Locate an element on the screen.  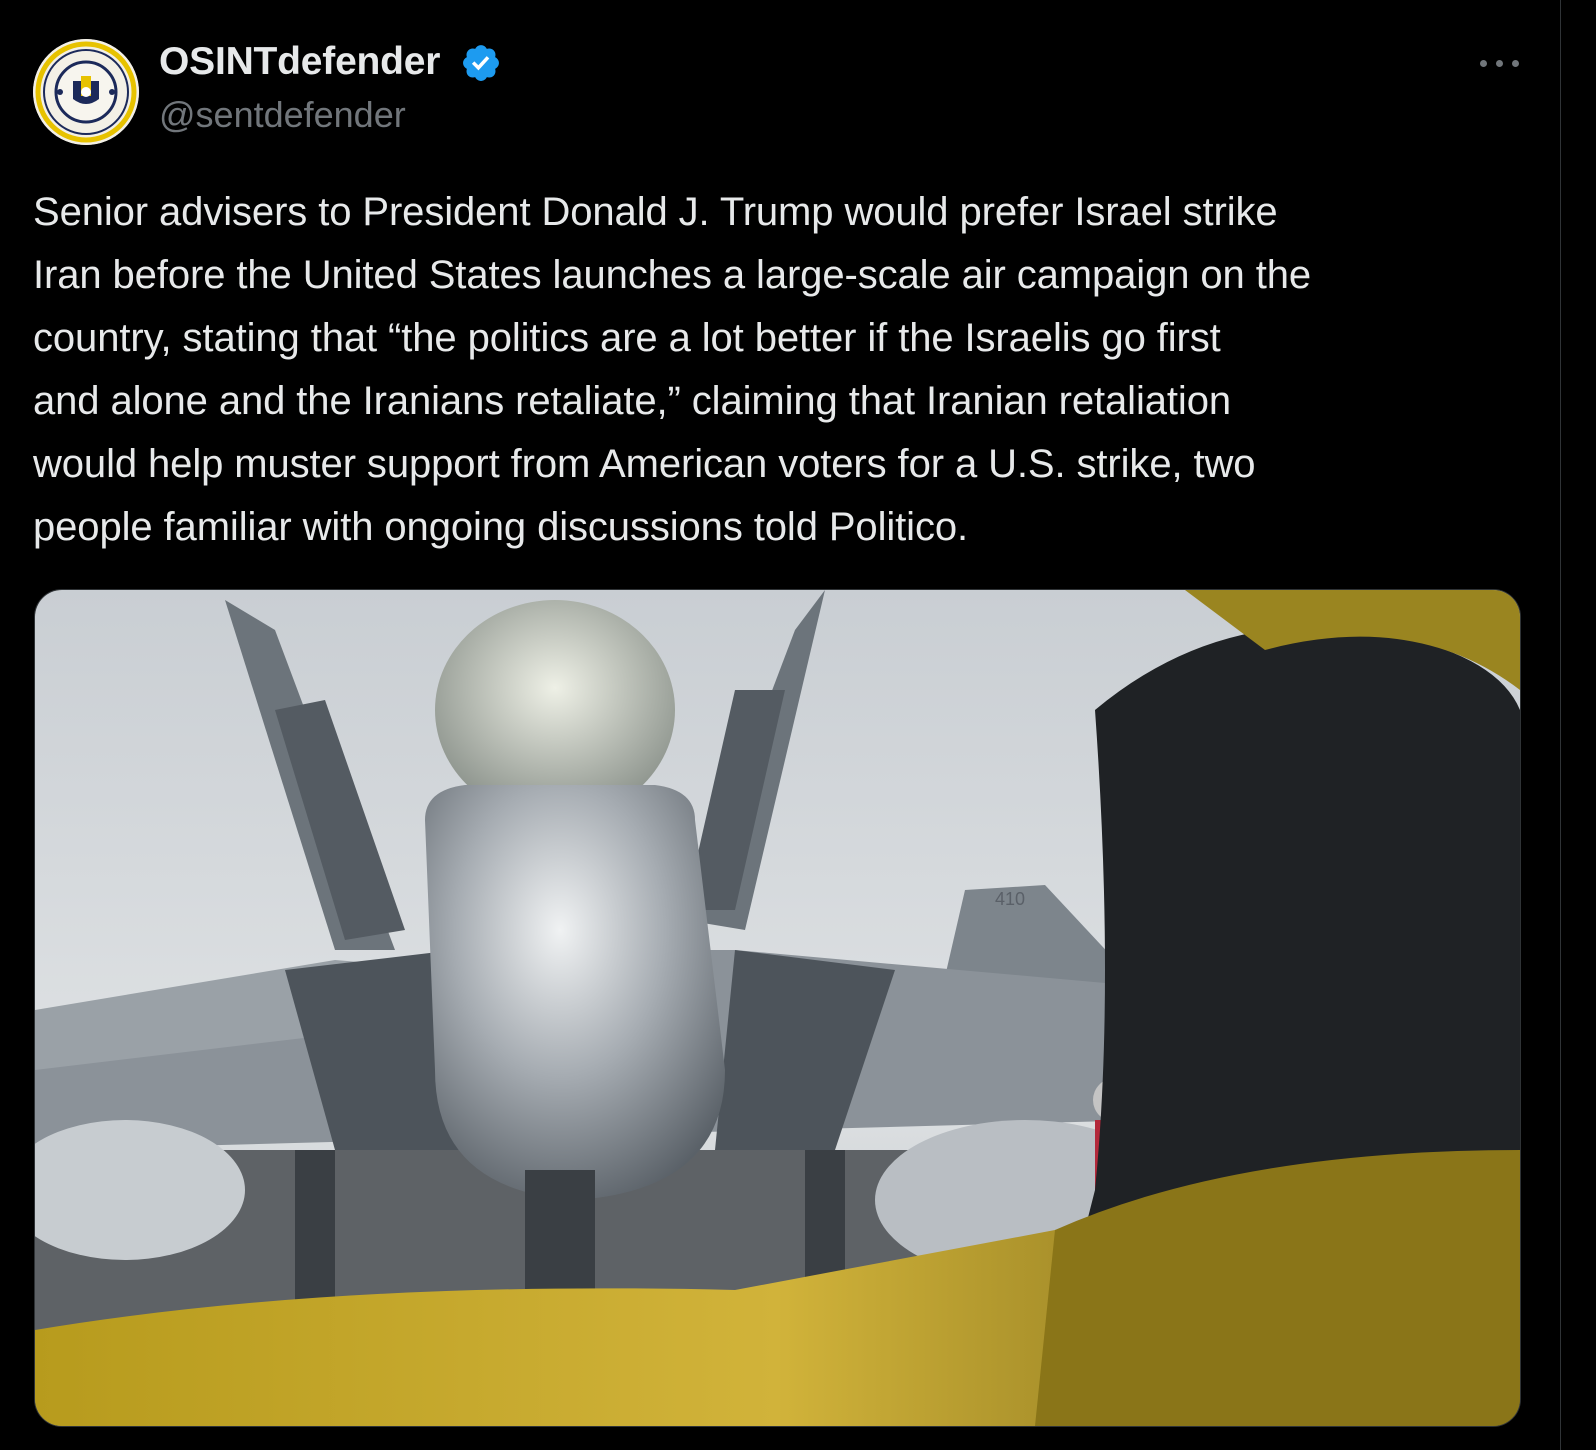
jet-tail-number: 410 is located at coordinates (1010, 899).